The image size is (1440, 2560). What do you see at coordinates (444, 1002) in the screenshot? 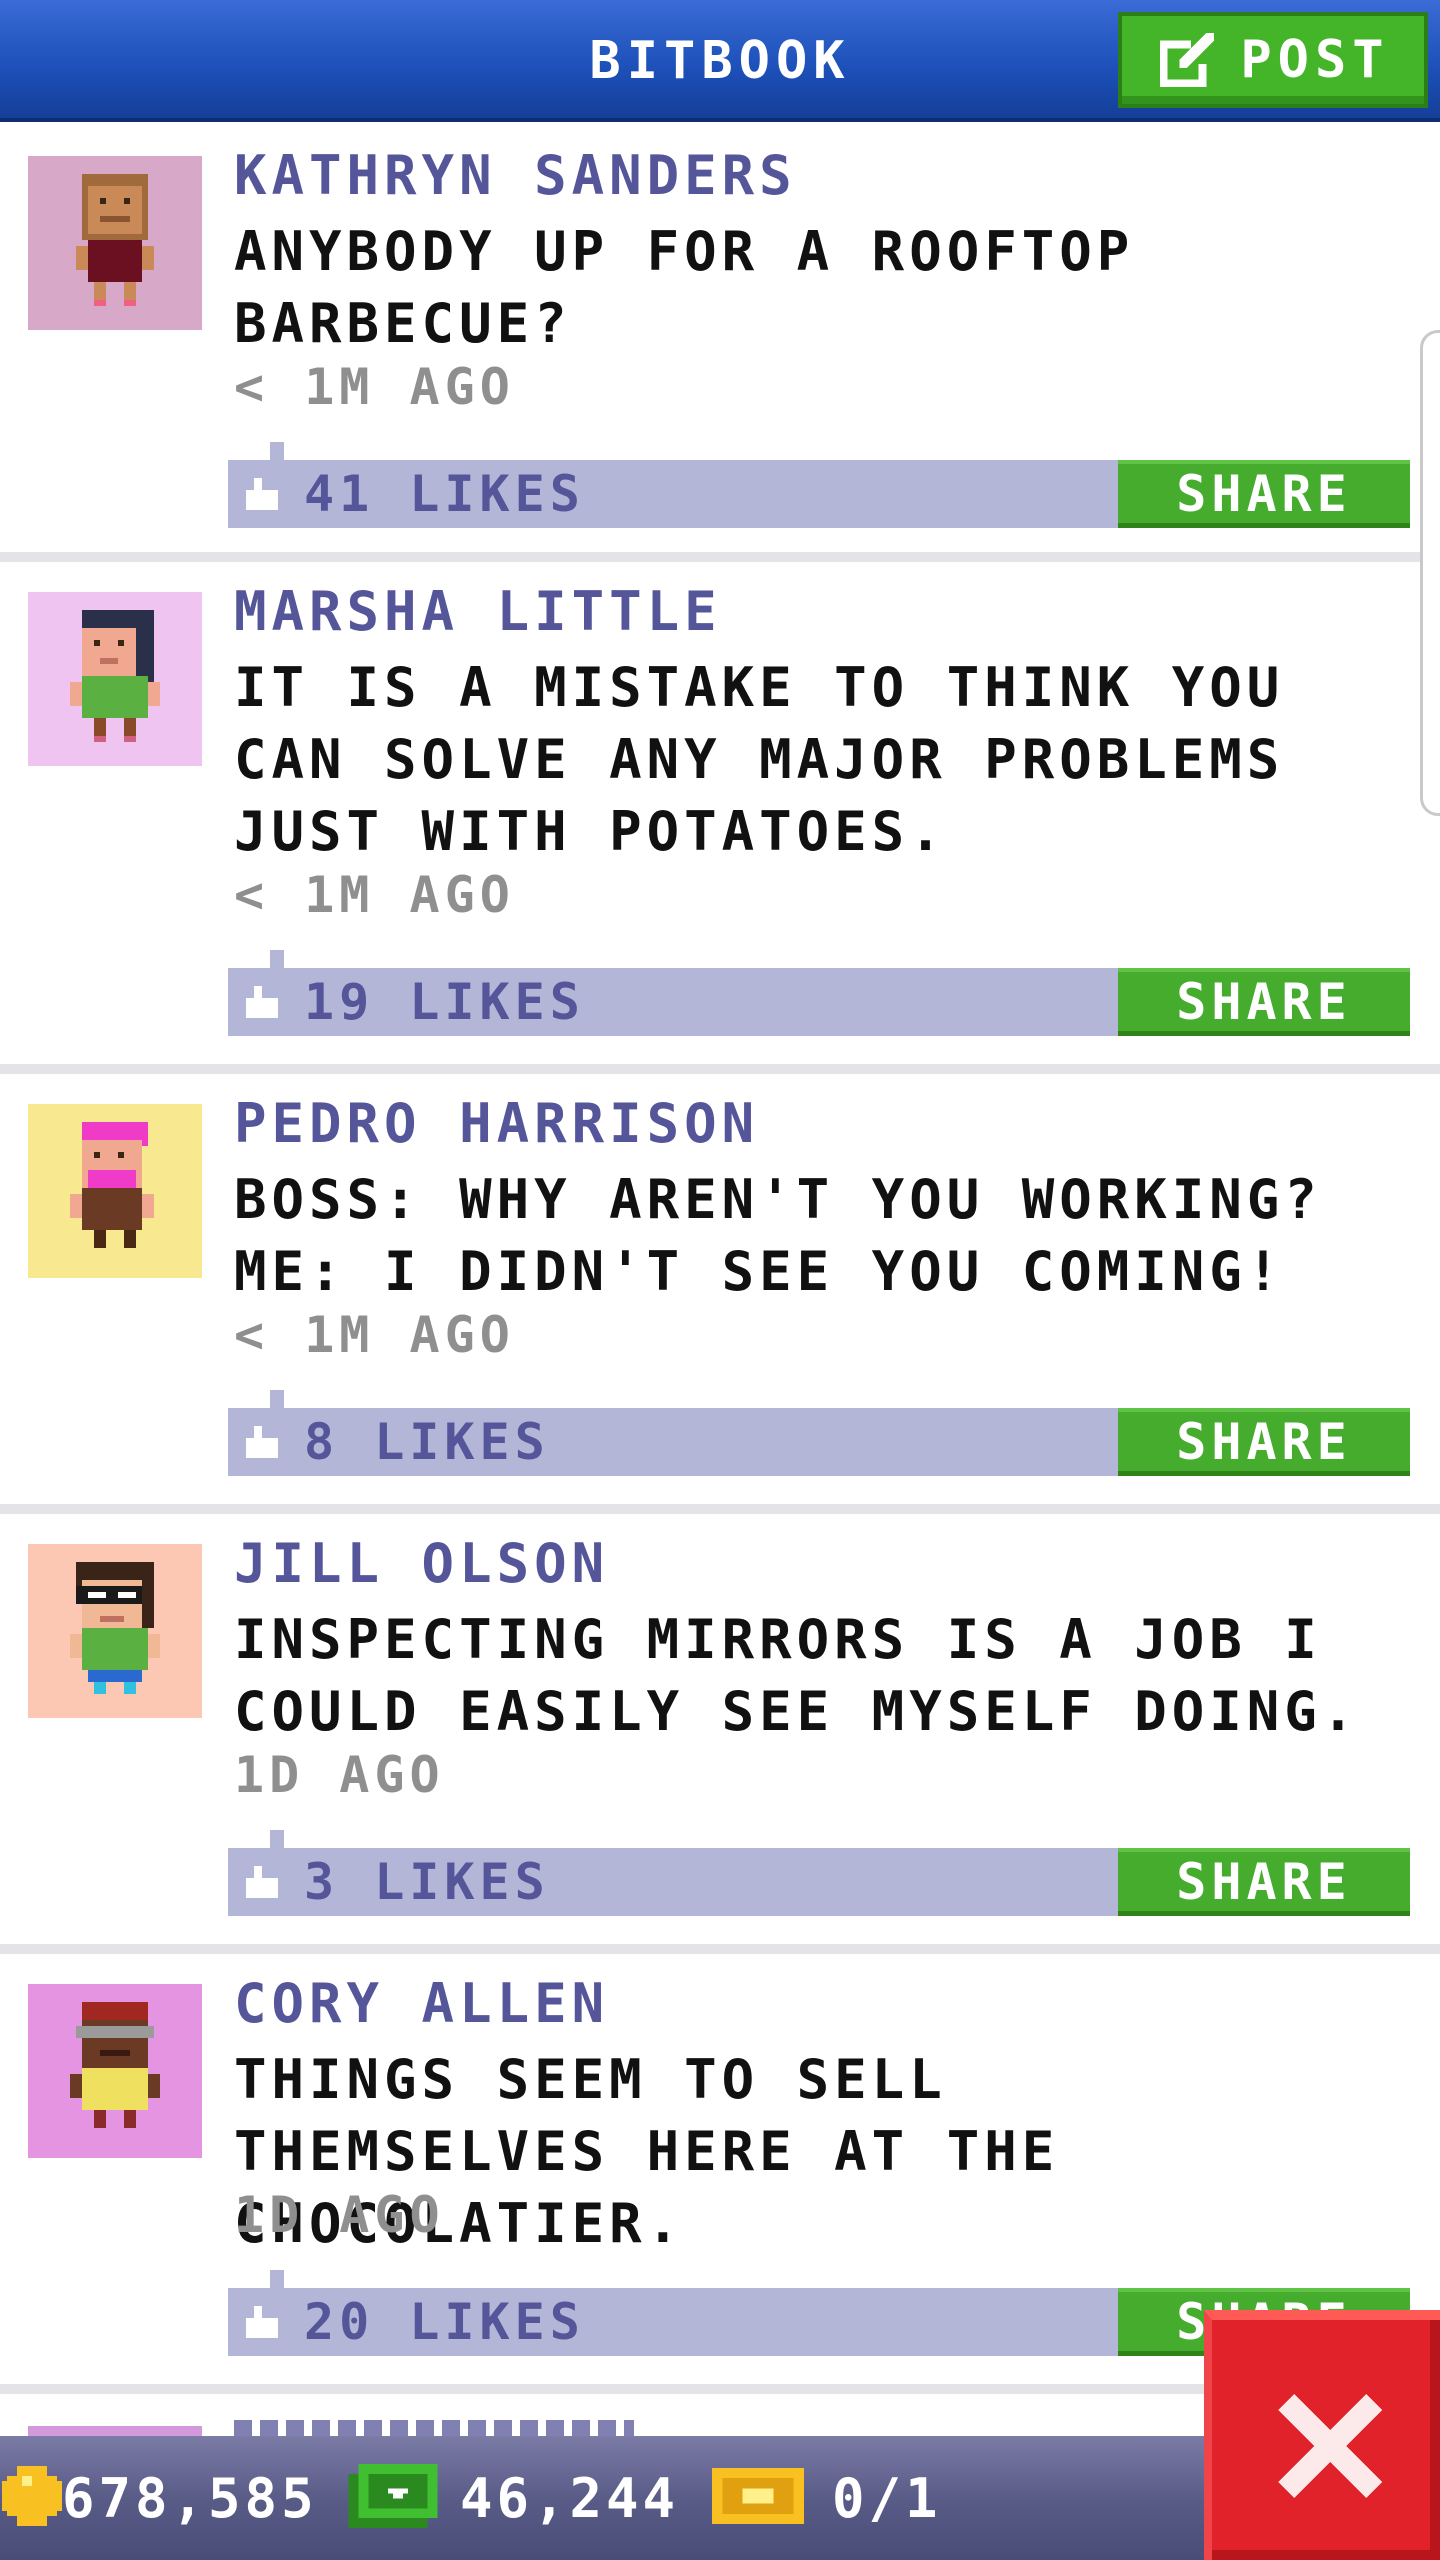
I see `like-count: 19 LIKES` at bounding box center [444, 1002].